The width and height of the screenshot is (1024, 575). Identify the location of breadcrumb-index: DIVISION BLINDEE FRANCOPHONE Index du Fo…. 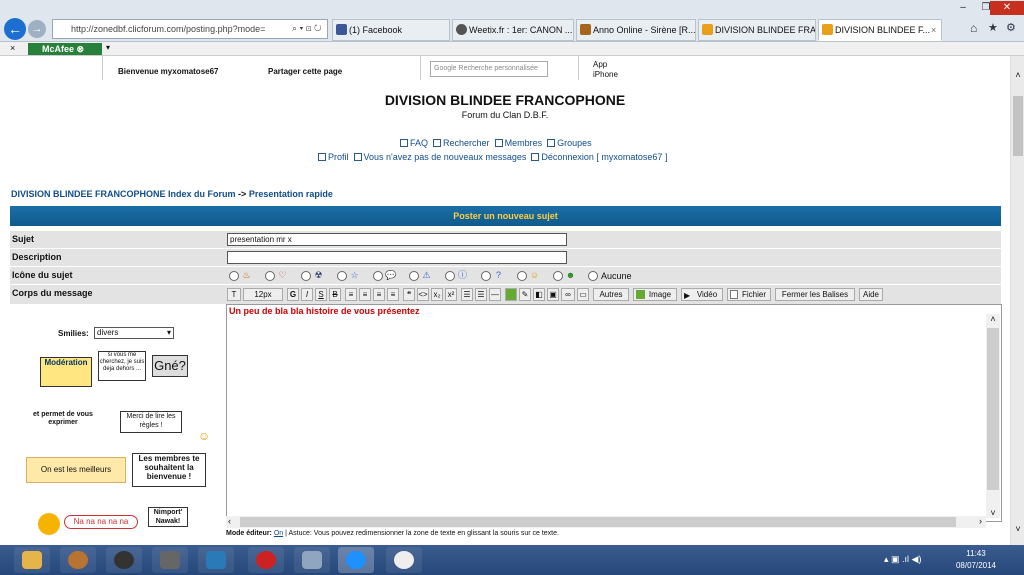
(123, 194).